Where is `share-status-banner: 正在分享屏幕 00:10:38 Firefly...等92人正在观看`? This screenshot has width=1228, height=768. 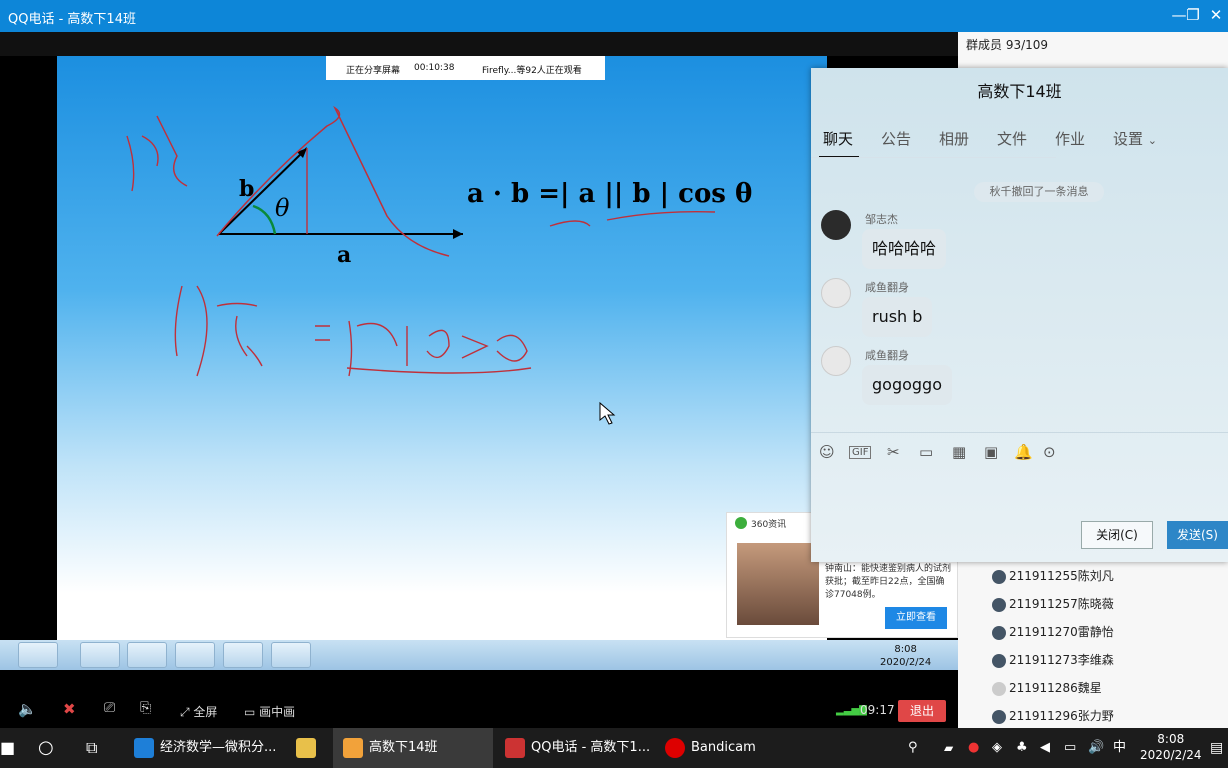
share-status-banner: 正在分享屏幕 00:10:38 Firefly...等92人正在观看 is located at coordinates (465, 68).